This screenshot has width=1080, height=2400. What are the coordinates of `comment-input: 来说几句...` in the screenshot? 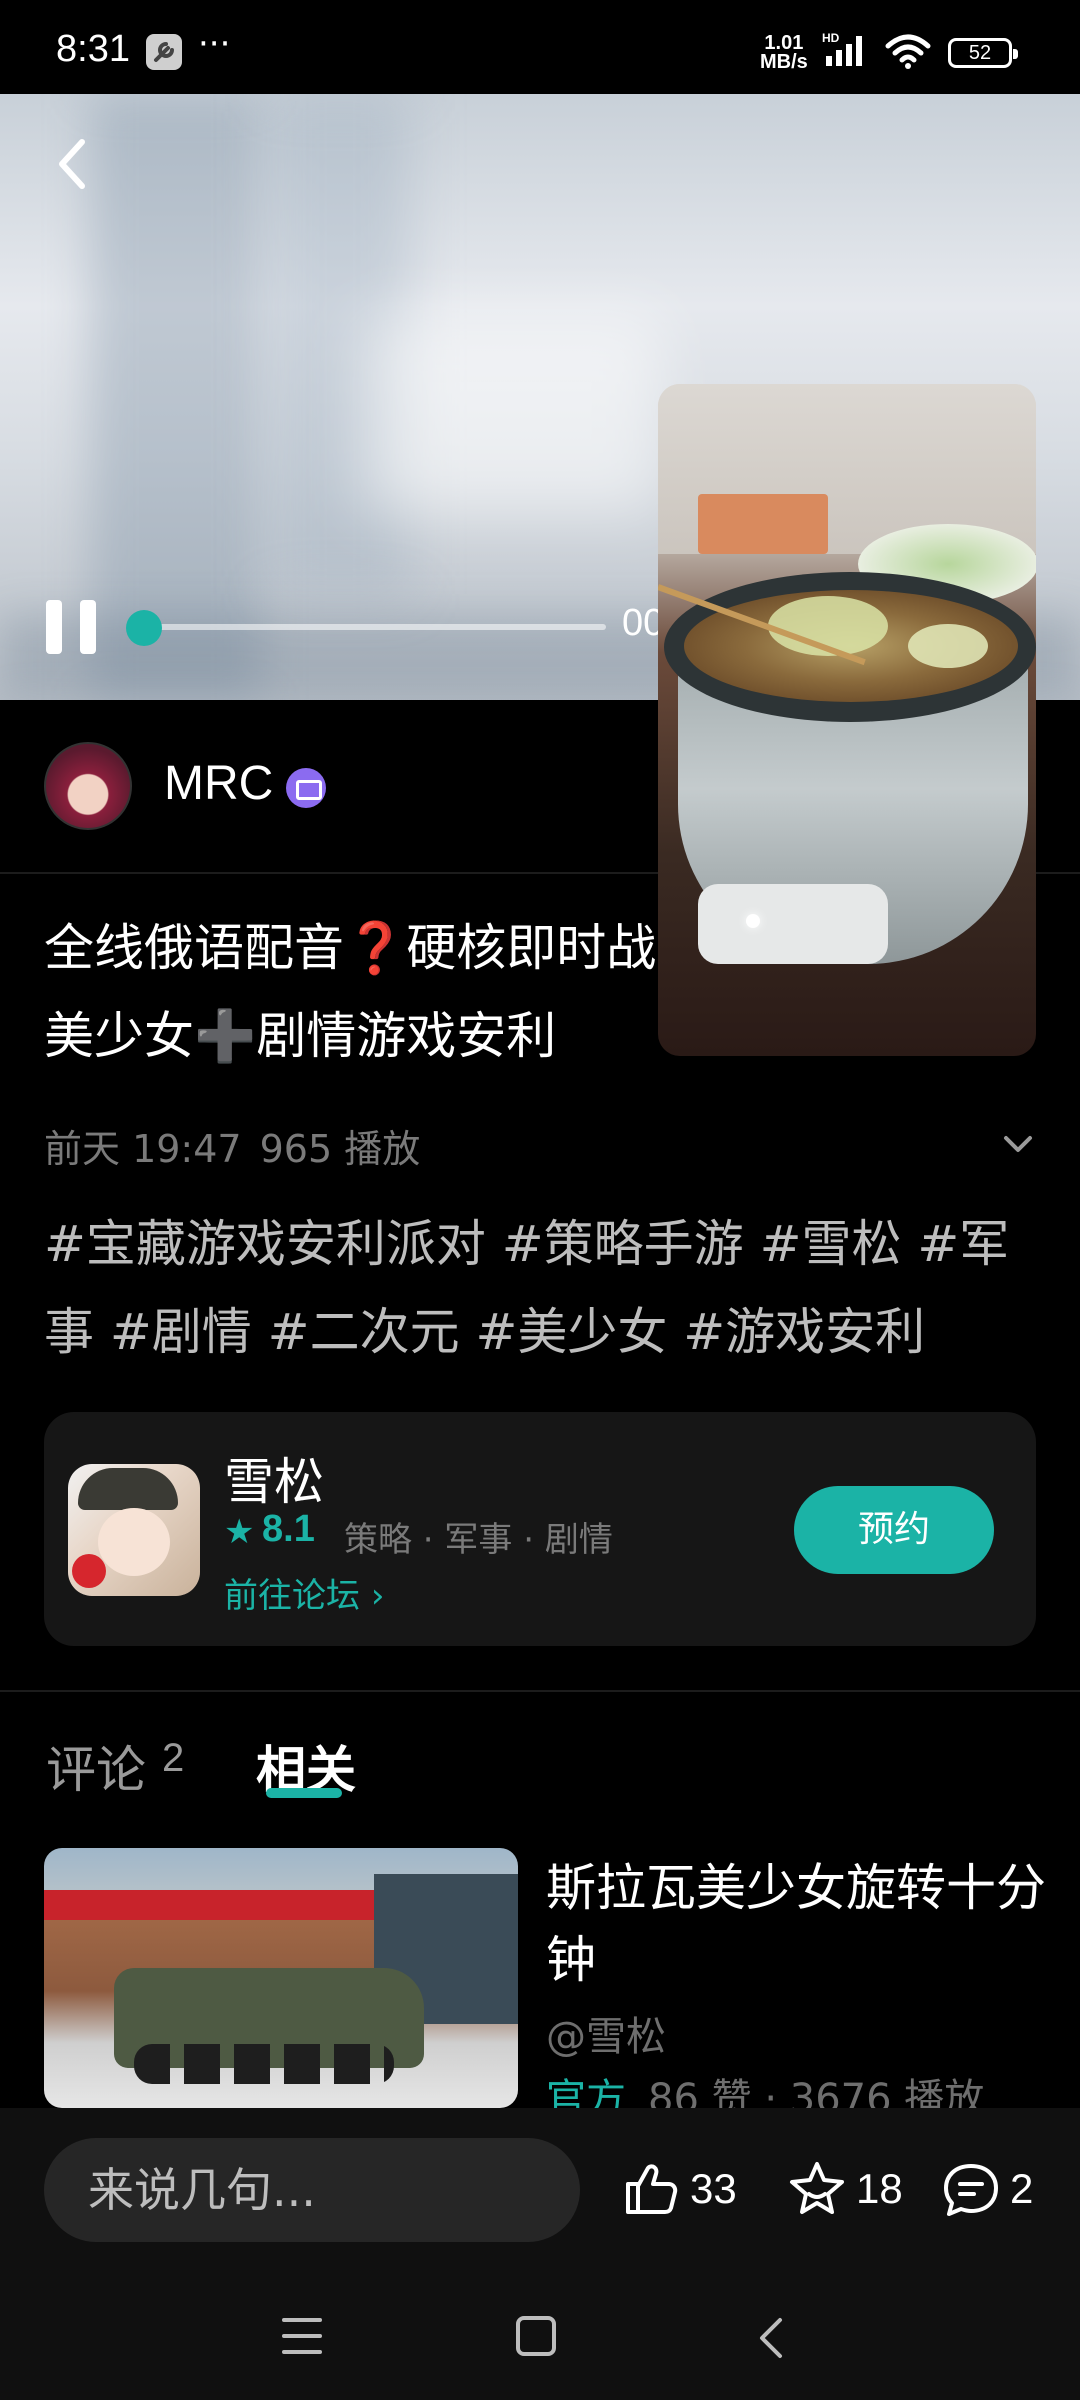 It's located at (312, 2190).